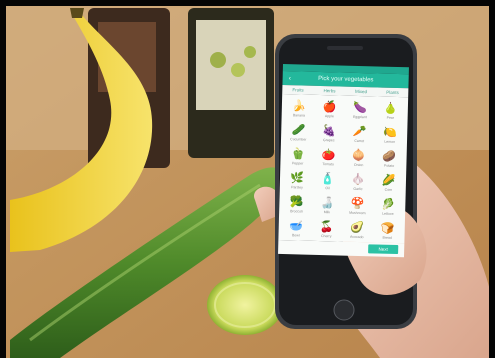  I want to click on pepper-icon: 🫑, so click(297, 154).